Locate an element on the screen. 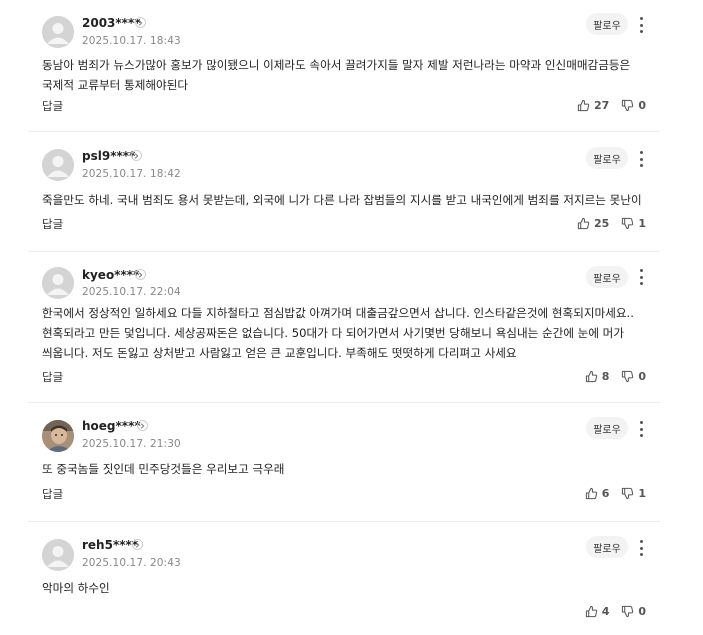 This screenshot has height=635, width=703. like-button: 27 is located at coordinates (593, 105).